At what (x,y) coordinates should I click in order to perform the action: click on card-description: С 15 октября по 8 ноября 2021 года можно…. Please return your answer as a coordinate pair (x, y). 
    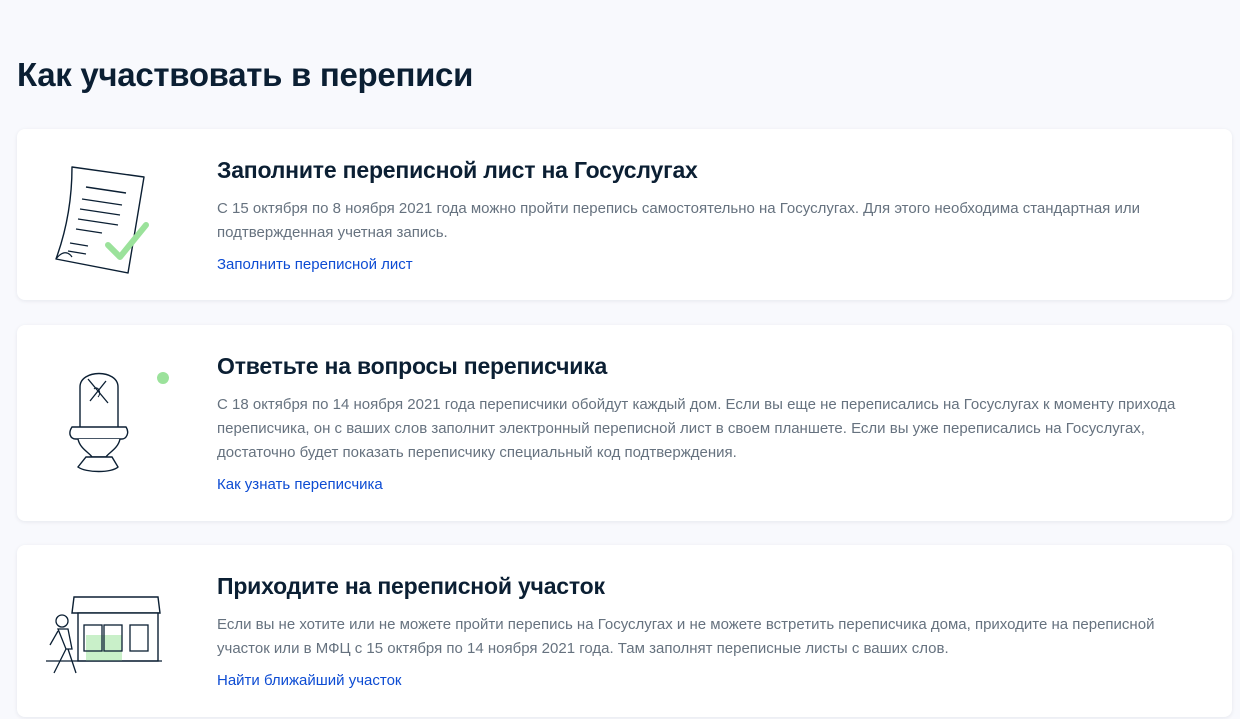
    Looking at the image, I should click on (678, 220).